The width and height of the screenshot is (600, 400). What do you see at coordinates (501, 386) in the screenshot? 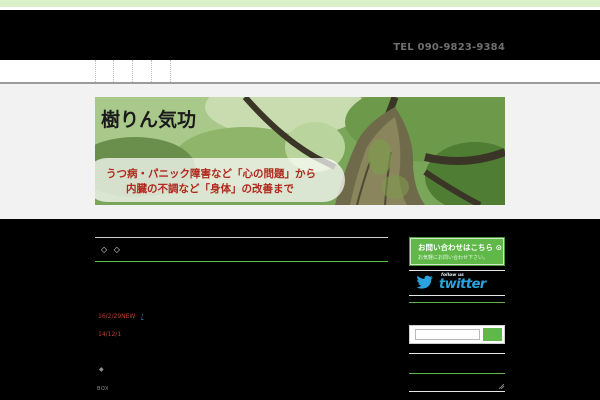
I see `resize-grip-icon` at bounding box center [501, 386].